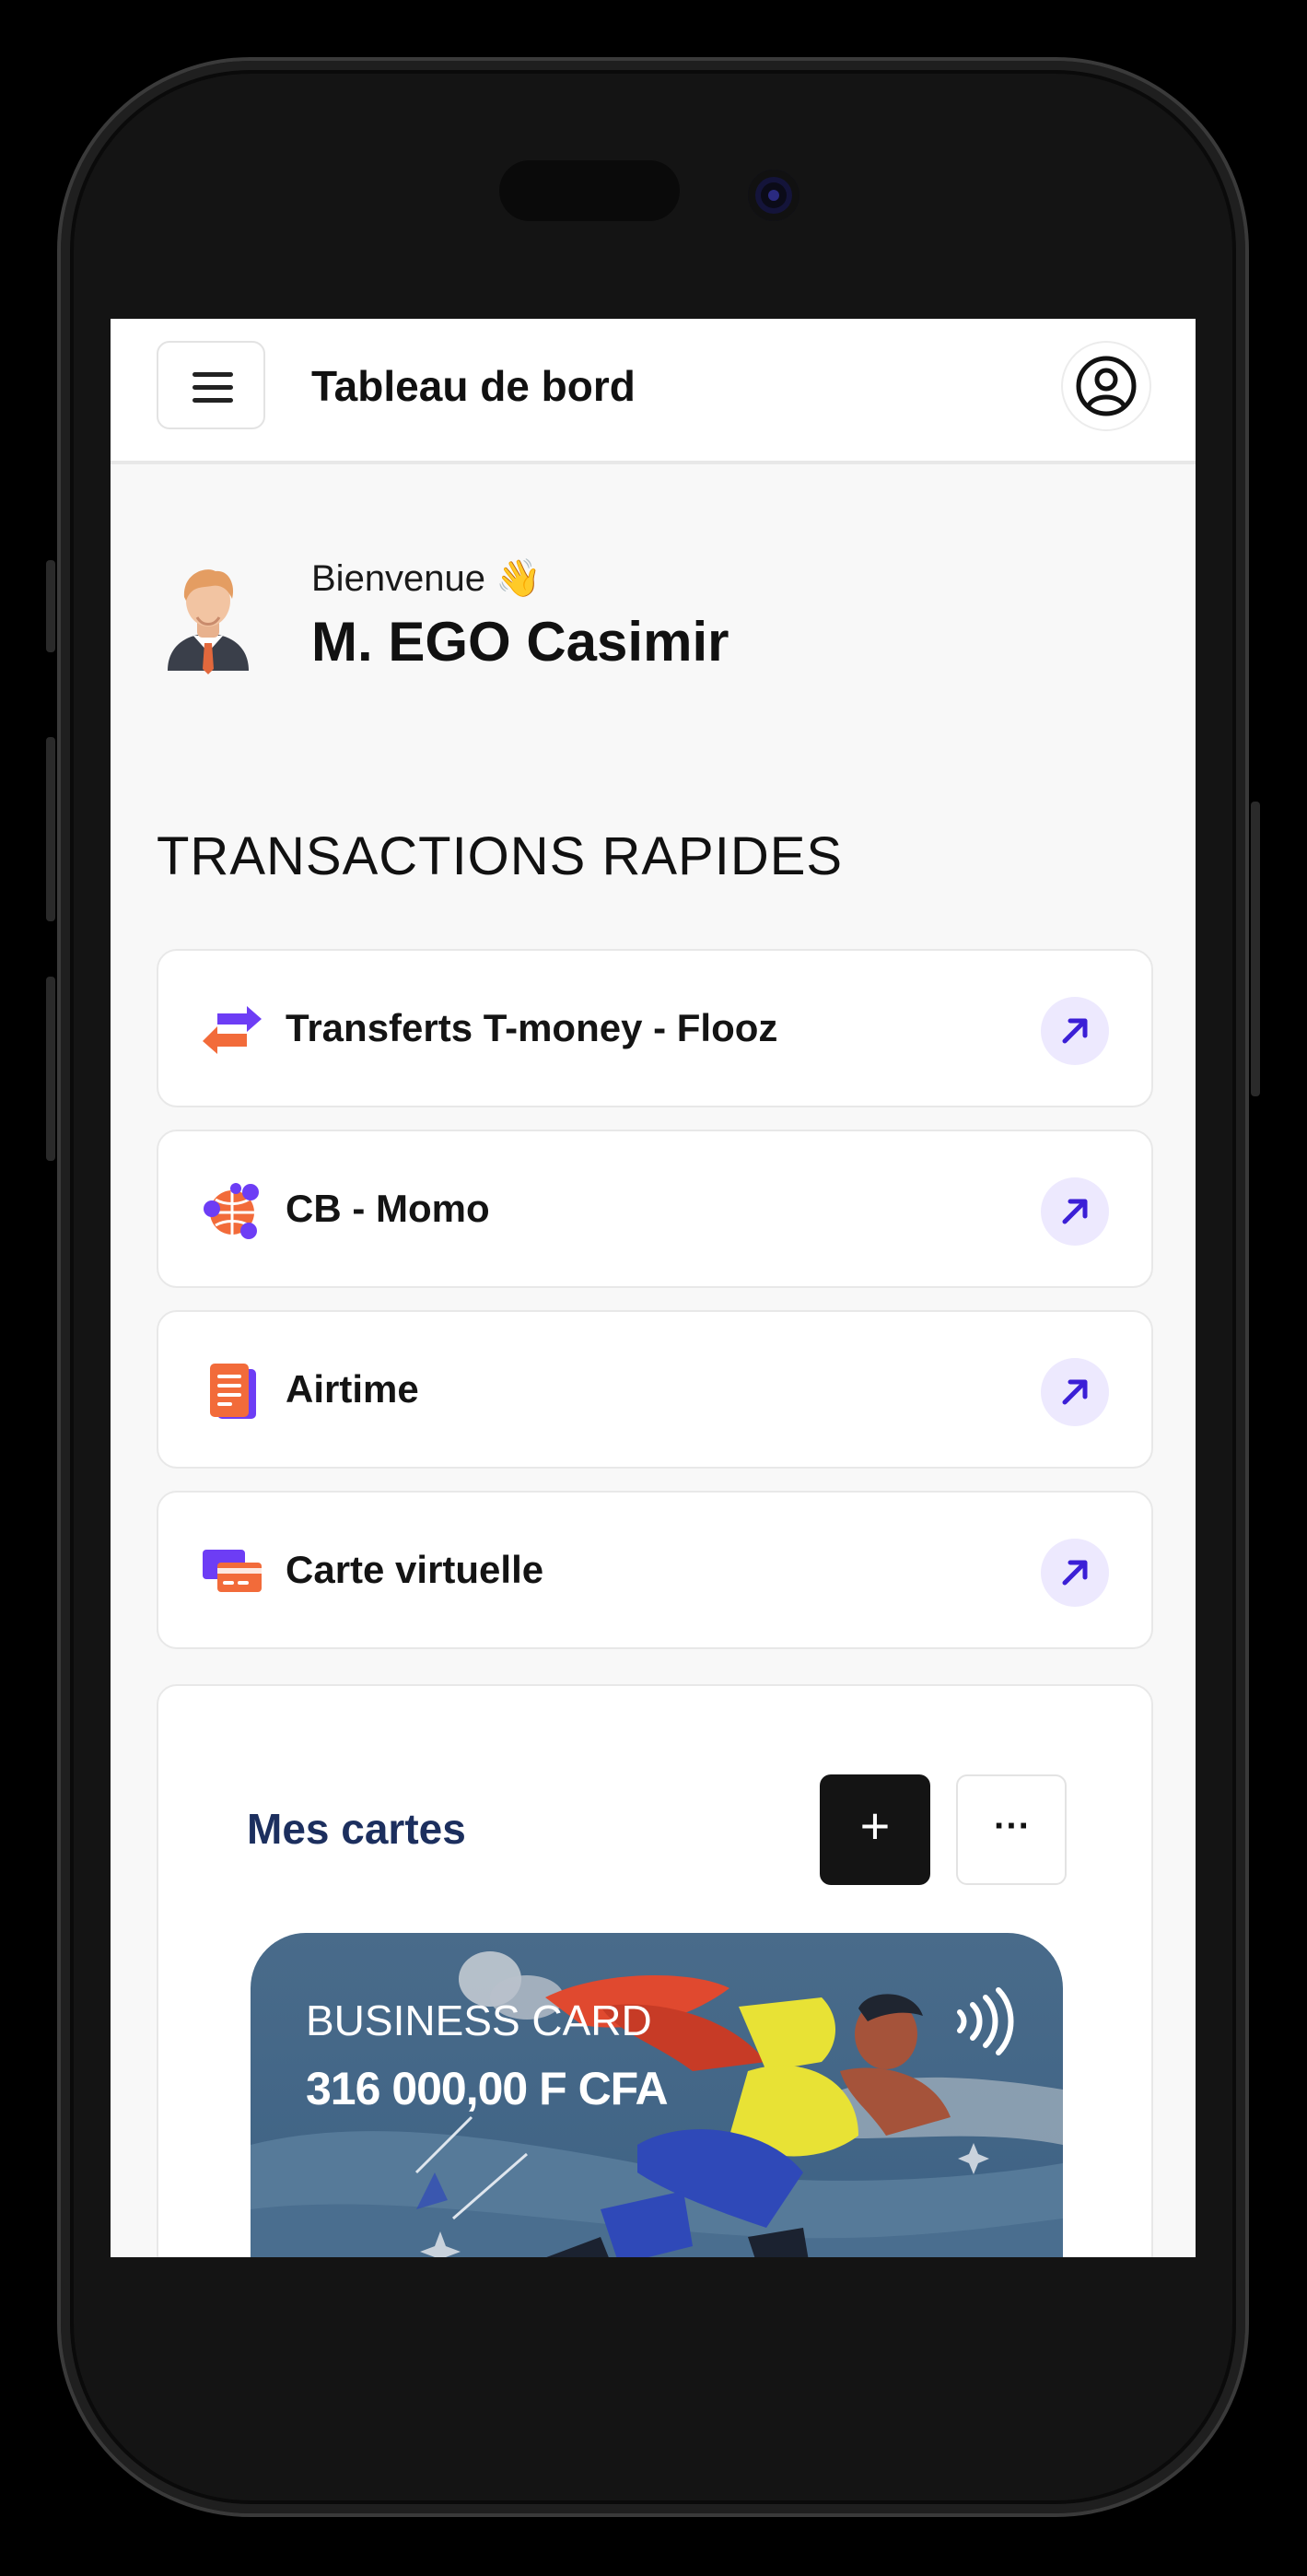 The height and width of the screenshot is (2576, 1307). Describe the element at coordinates (1256, 949) in the screenshot. I see `power-button` at that location.